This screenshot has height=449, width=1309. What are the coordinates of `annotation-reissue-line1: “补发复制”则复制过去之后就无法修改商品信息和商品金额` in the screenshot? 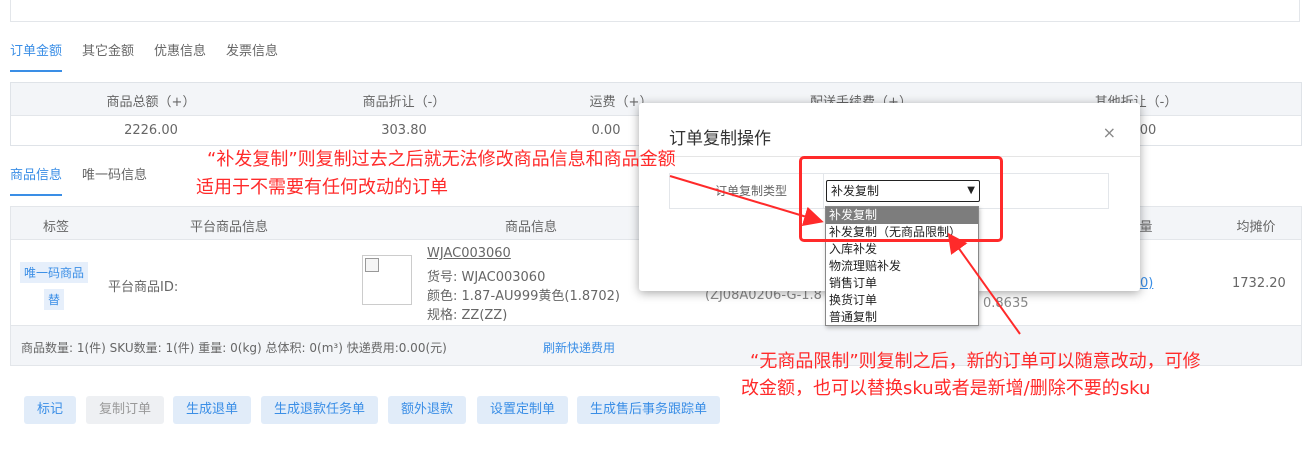 It's located at (441, 159).